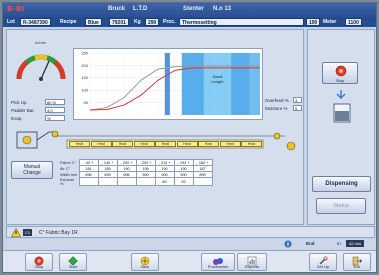 The width and height of the screenshot is (379, 275). What do you see at coordinates (310, 243) in the screenshot?
I see `end-label: End` at bounding box center [310, 243].